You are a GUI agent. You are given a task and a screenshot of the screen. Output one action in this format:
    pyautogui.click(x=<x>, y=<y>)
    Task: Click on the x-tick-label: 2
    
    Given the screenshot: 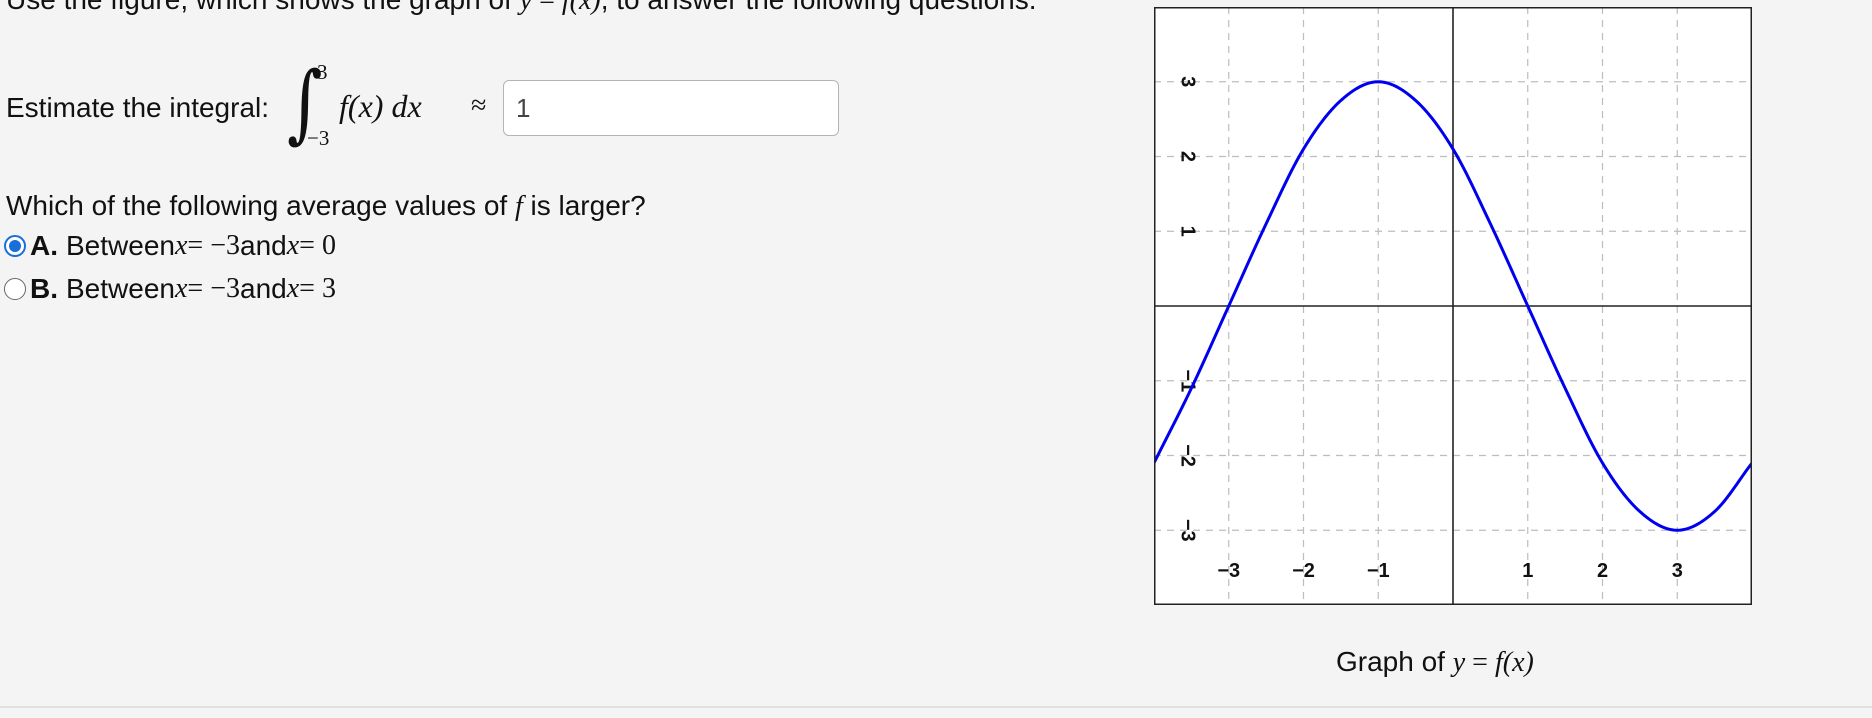 What is the action you would take?
    pyautogui.click(x=1602, y=571)
    